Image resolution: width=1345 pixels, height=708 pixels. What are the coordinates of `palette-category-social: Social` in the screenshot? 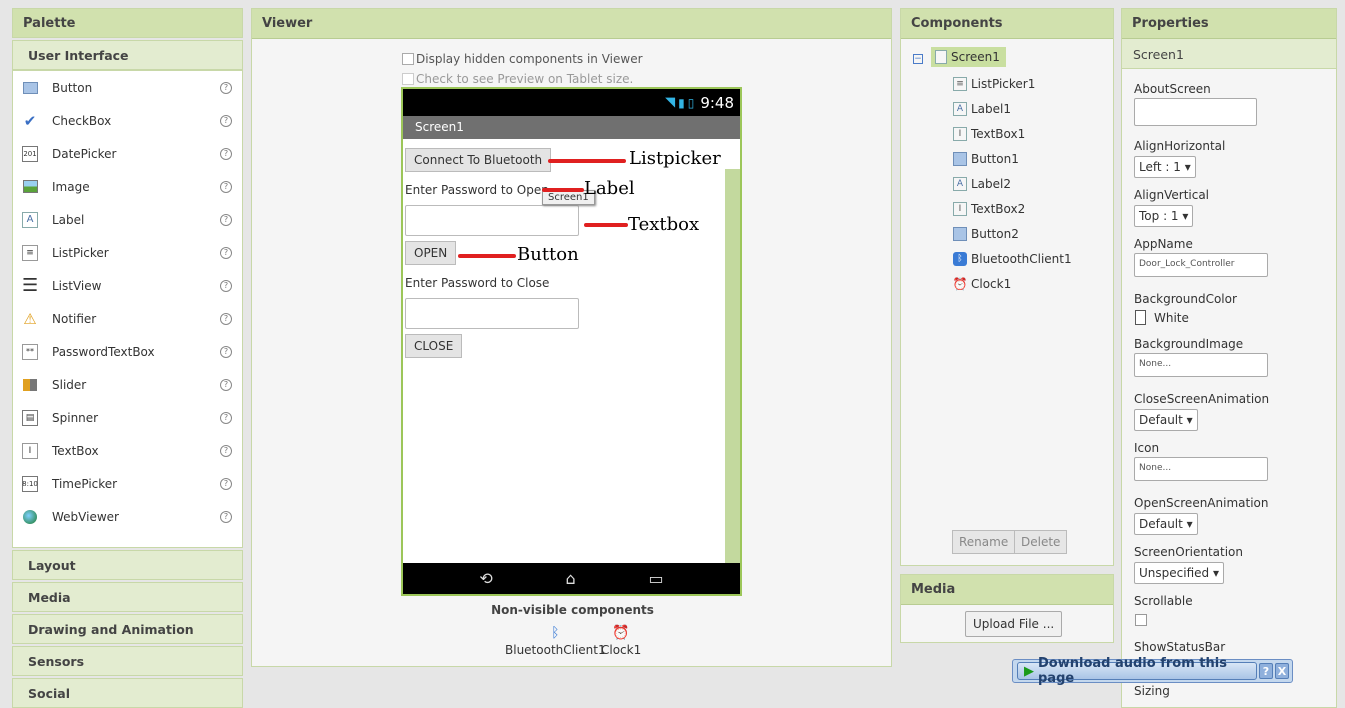 It's located at (127, 693).